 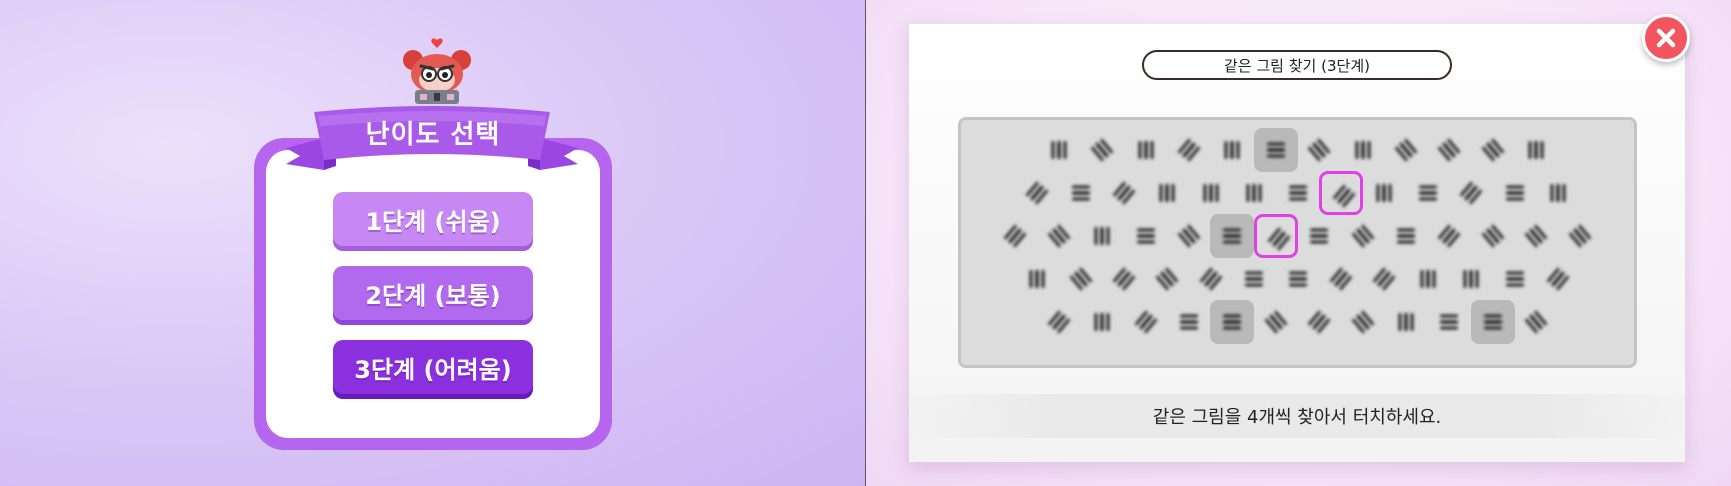 I want to click on level-3-hard-button: 3단계 (어려움), so click(x=433, y=367).